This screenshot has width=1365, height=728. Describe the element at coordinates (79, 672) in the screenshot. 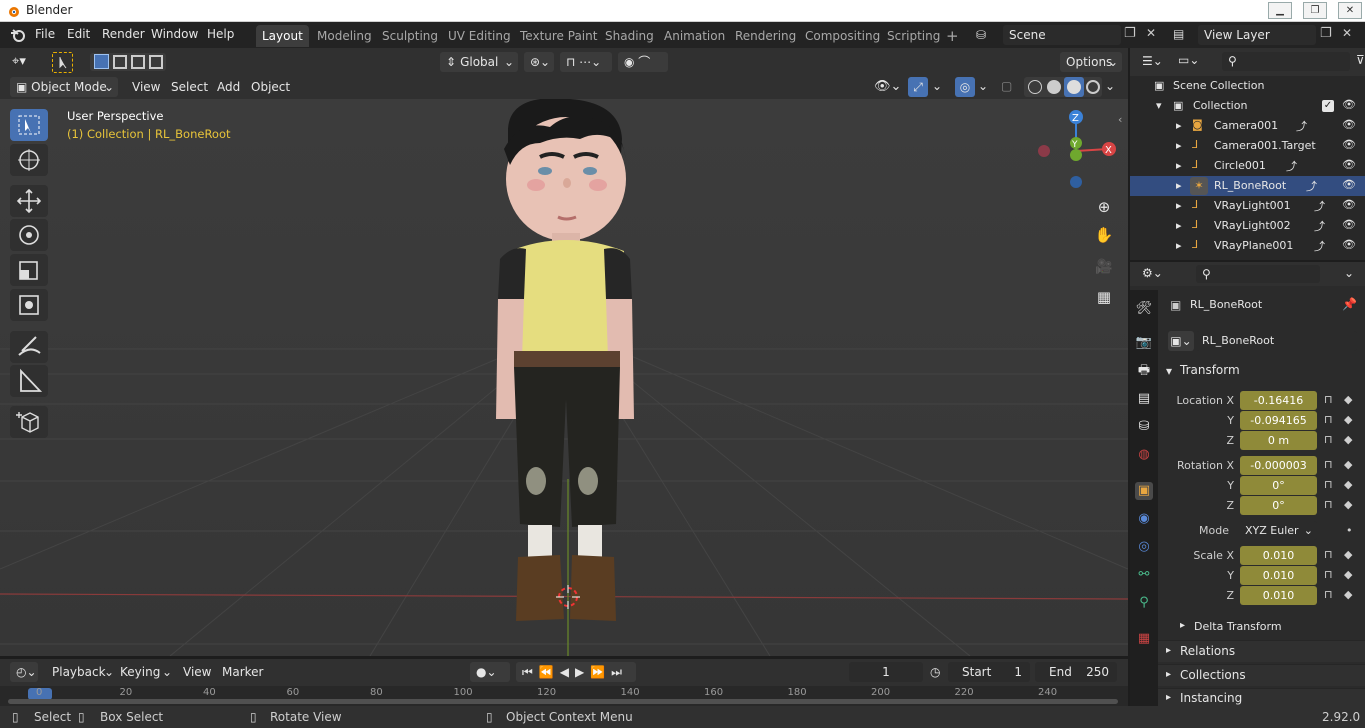

I see `menu-playback: Playback` at that location.